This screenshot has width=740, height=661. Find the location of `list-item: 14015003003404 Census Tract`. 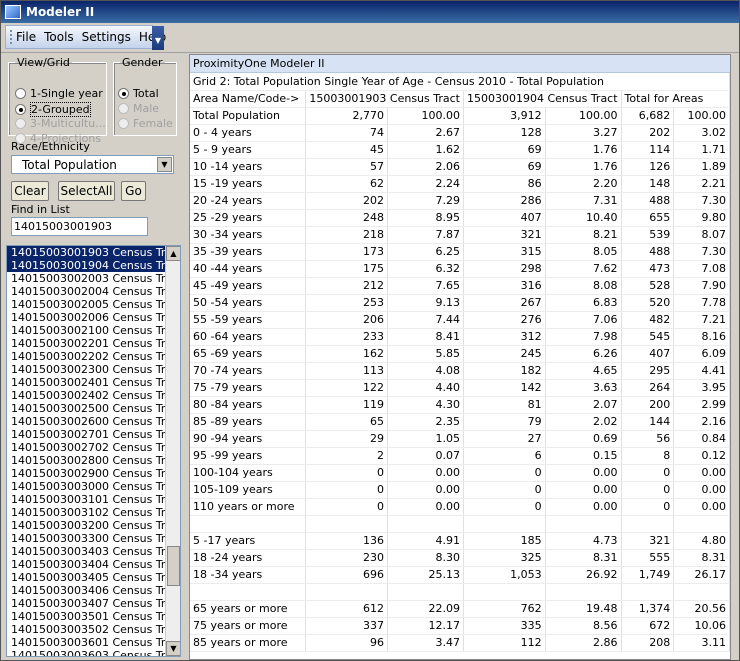

list-item: 14015003003404 Census Tract is located at coordinates (93, 564).